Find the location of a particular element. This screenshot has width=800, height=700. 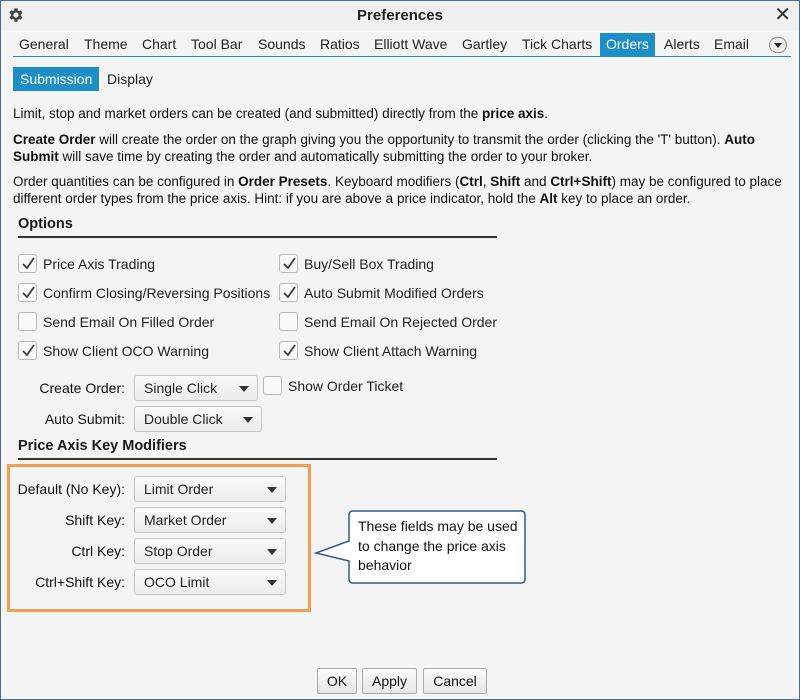

intro-text: . is located at coordinates (546, 113).